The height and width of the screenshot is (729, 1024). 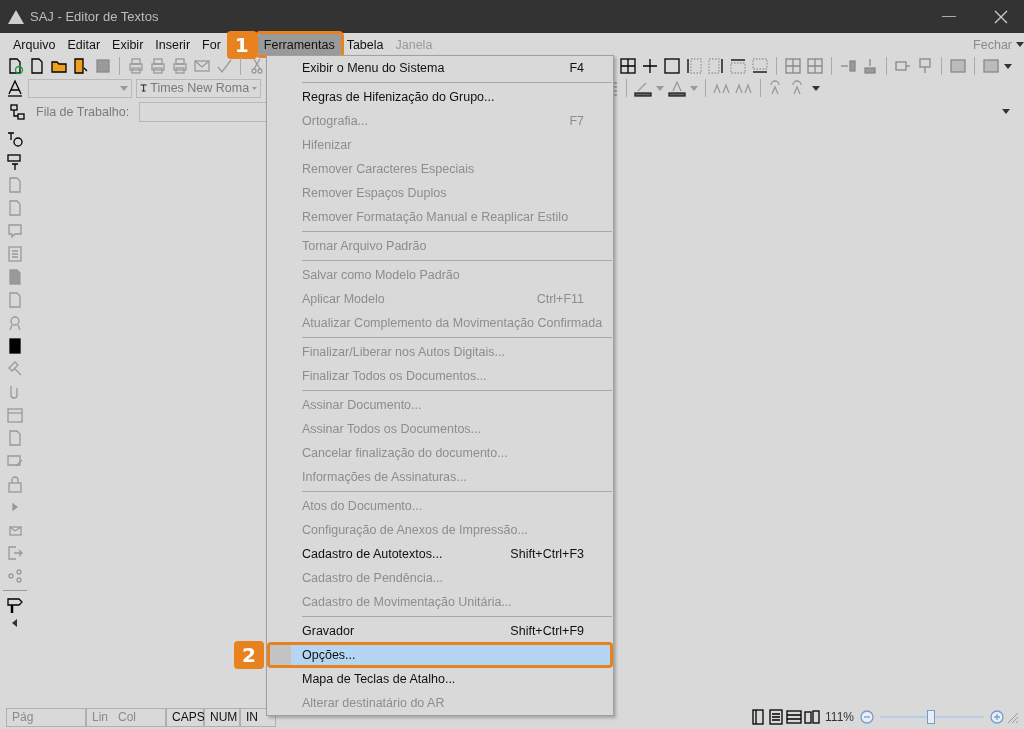 I want to click on zoom-in-icon, so click(x=997, y=717).